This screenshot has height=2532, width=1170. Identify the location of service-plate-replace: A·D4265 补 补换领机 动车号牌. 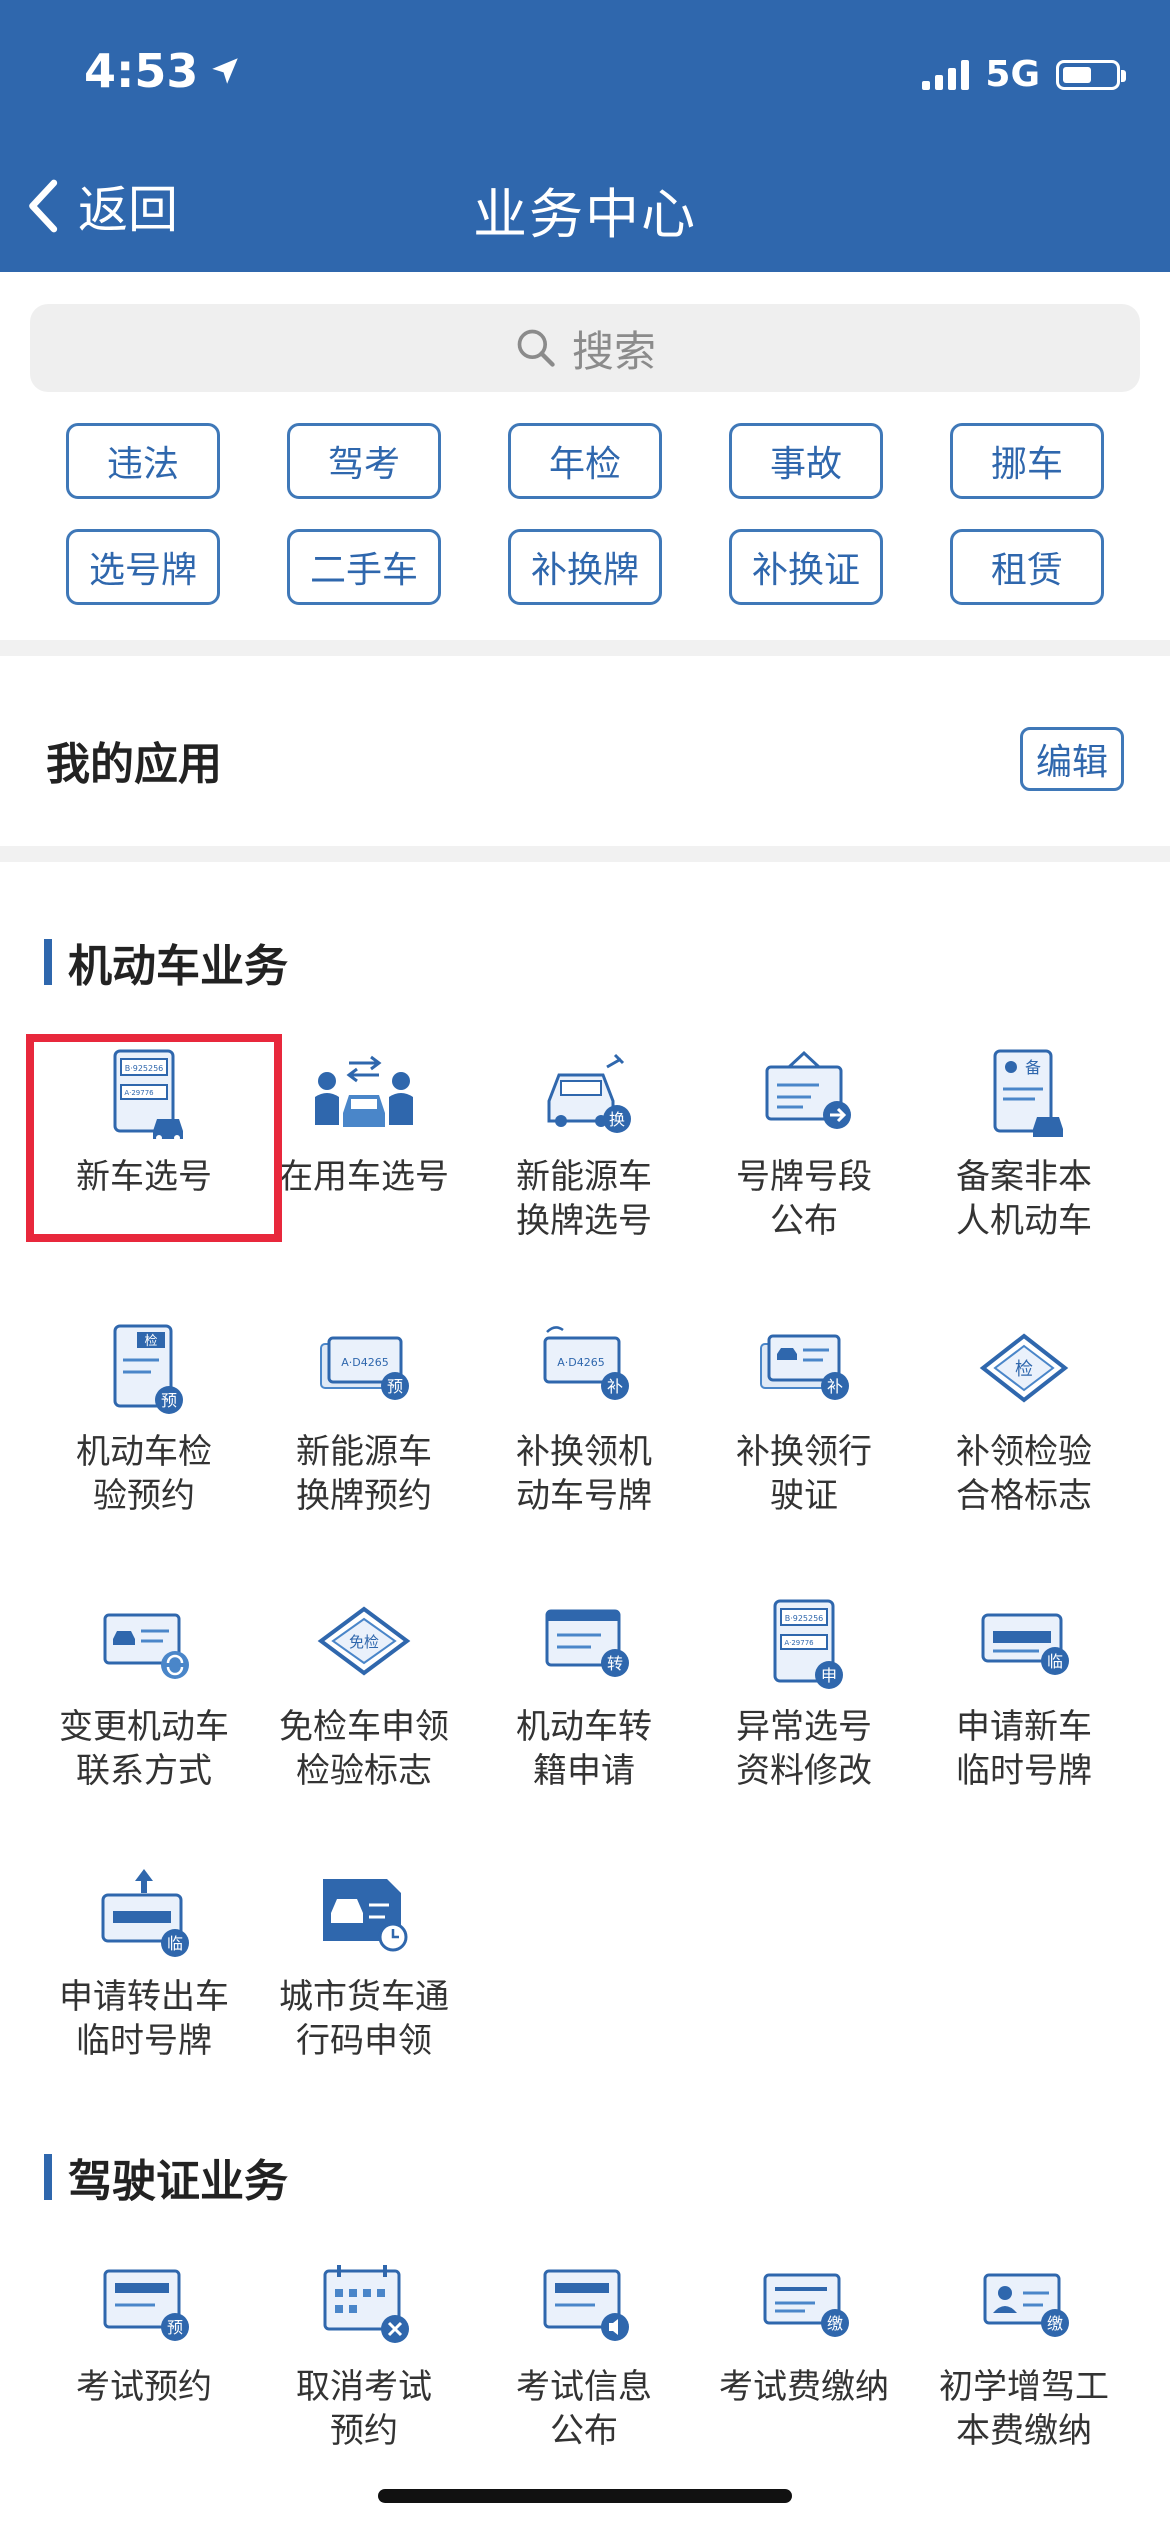
(584, 1419).